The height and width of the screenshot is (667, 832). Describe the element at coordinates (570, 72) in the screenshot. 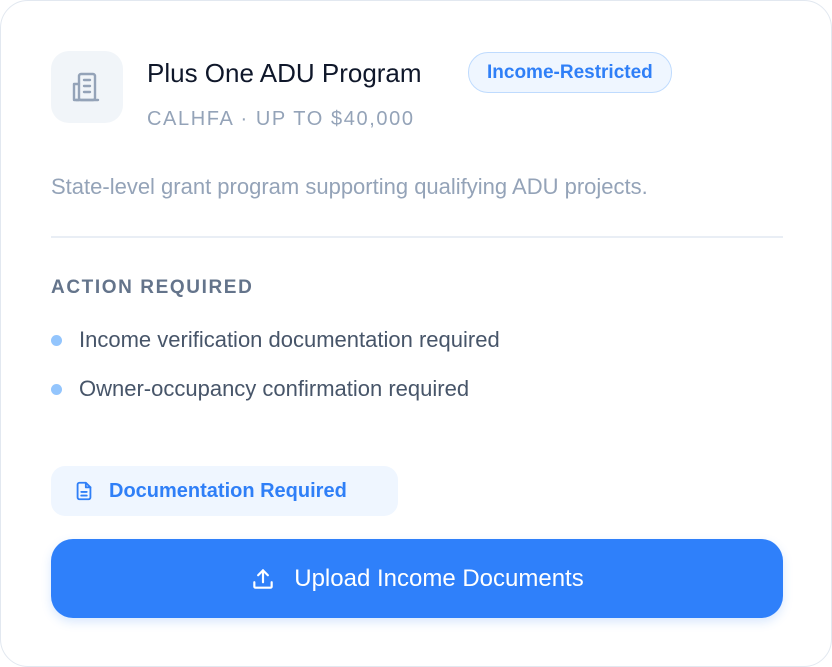

I see `income-restricted-badge: Income-Restricted` at that location.